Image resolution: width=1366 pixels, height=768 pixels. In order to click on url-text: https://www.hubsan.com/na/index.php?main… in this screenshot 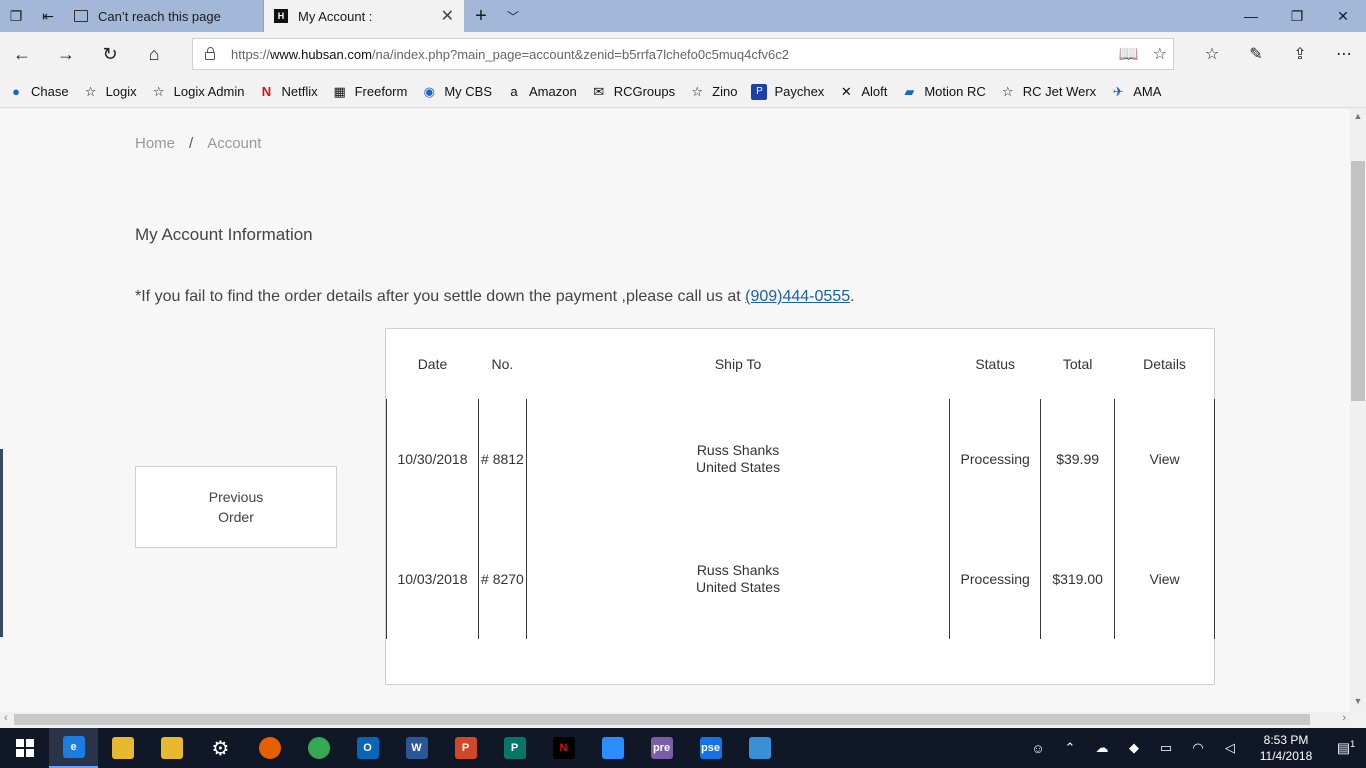, I will do `click(510, 54)`.